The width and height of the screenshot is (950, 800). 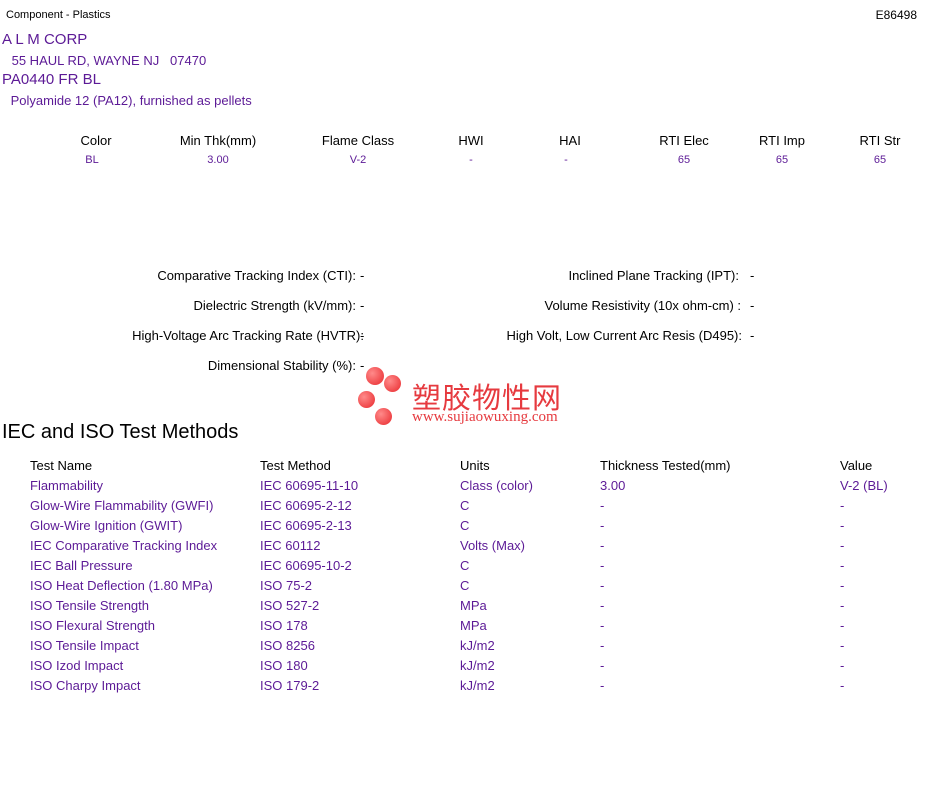 What do you see at coordinates (248, 335) in the screenshot?
I see `property-label-hvtr: High-Voltage Arc Tracking Rate (HVTR):` at bounding box center [248, 335].